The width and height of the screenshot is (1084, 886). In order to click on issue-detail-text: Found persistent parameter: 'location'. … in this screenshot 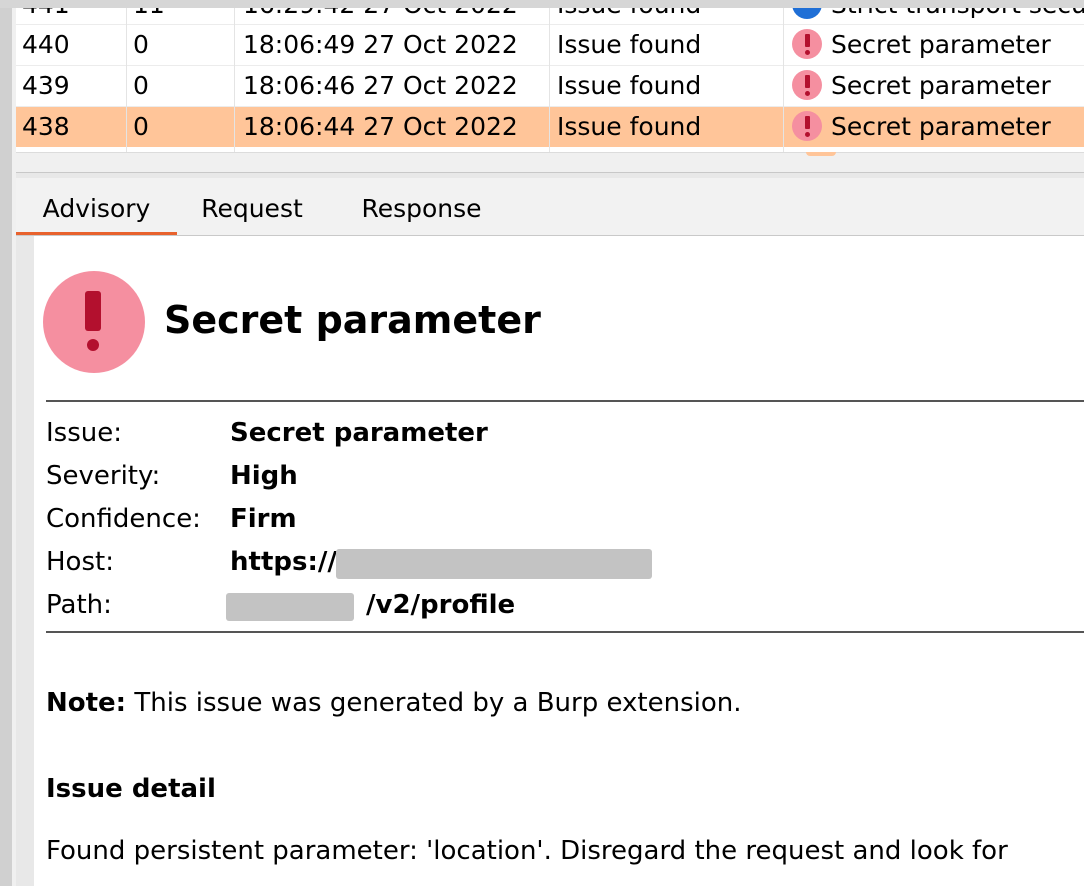, I will do `click(527, 851)`.